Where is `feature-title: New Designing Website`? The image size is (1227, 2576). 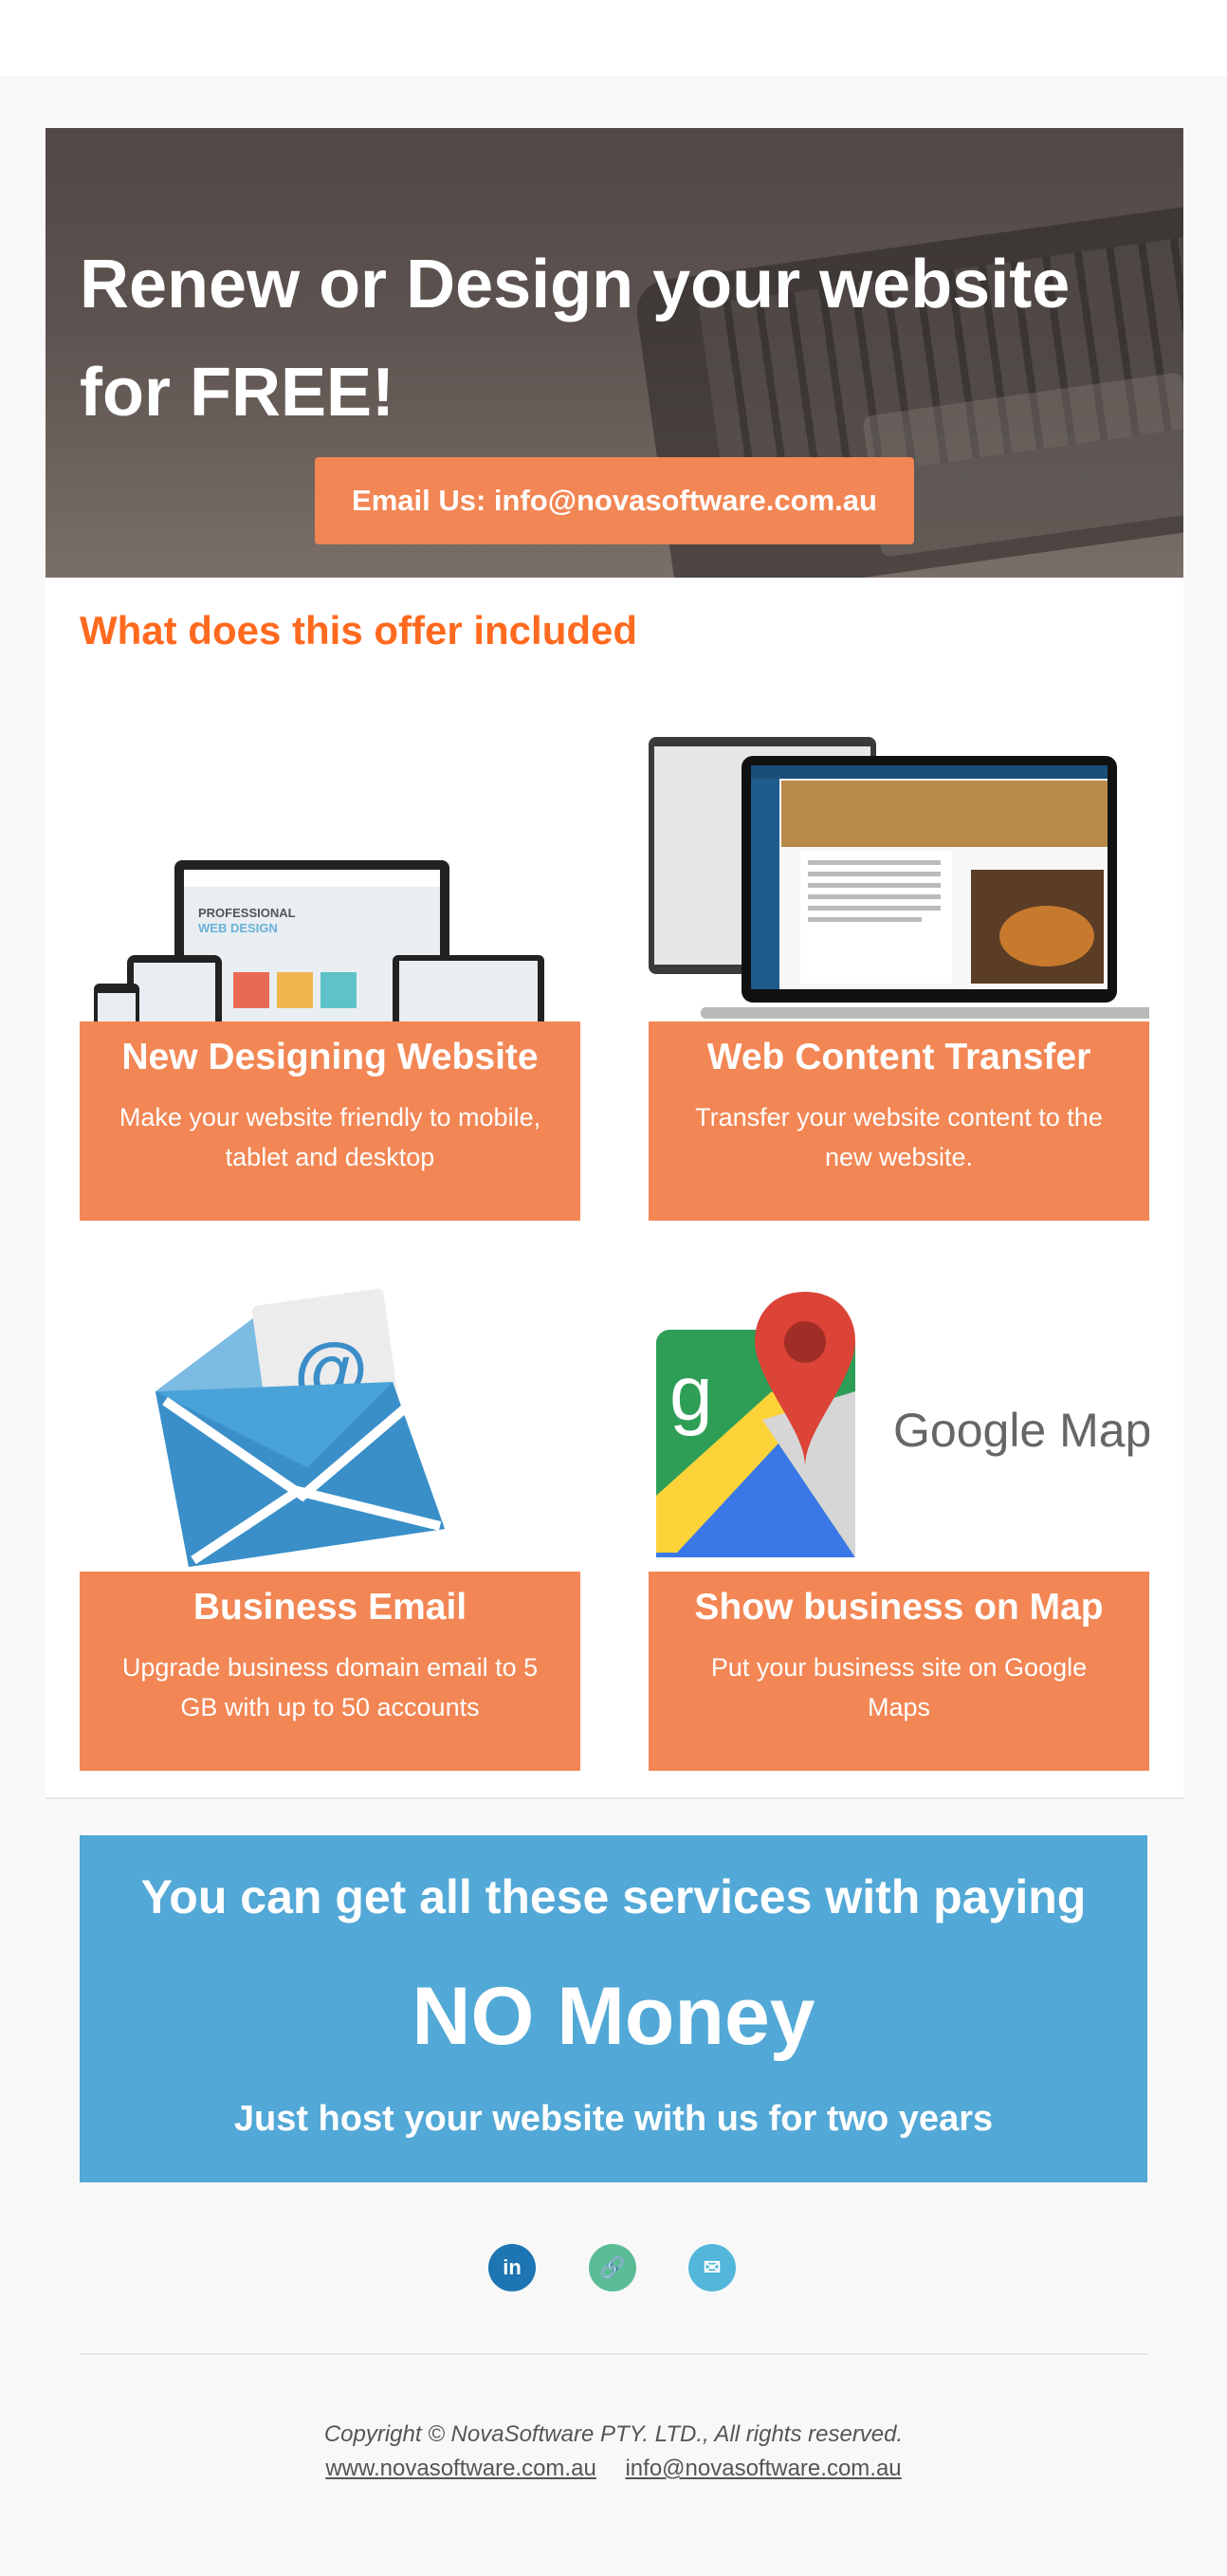 feature-title: New Designing Website is located at coordinates (330, 1057).